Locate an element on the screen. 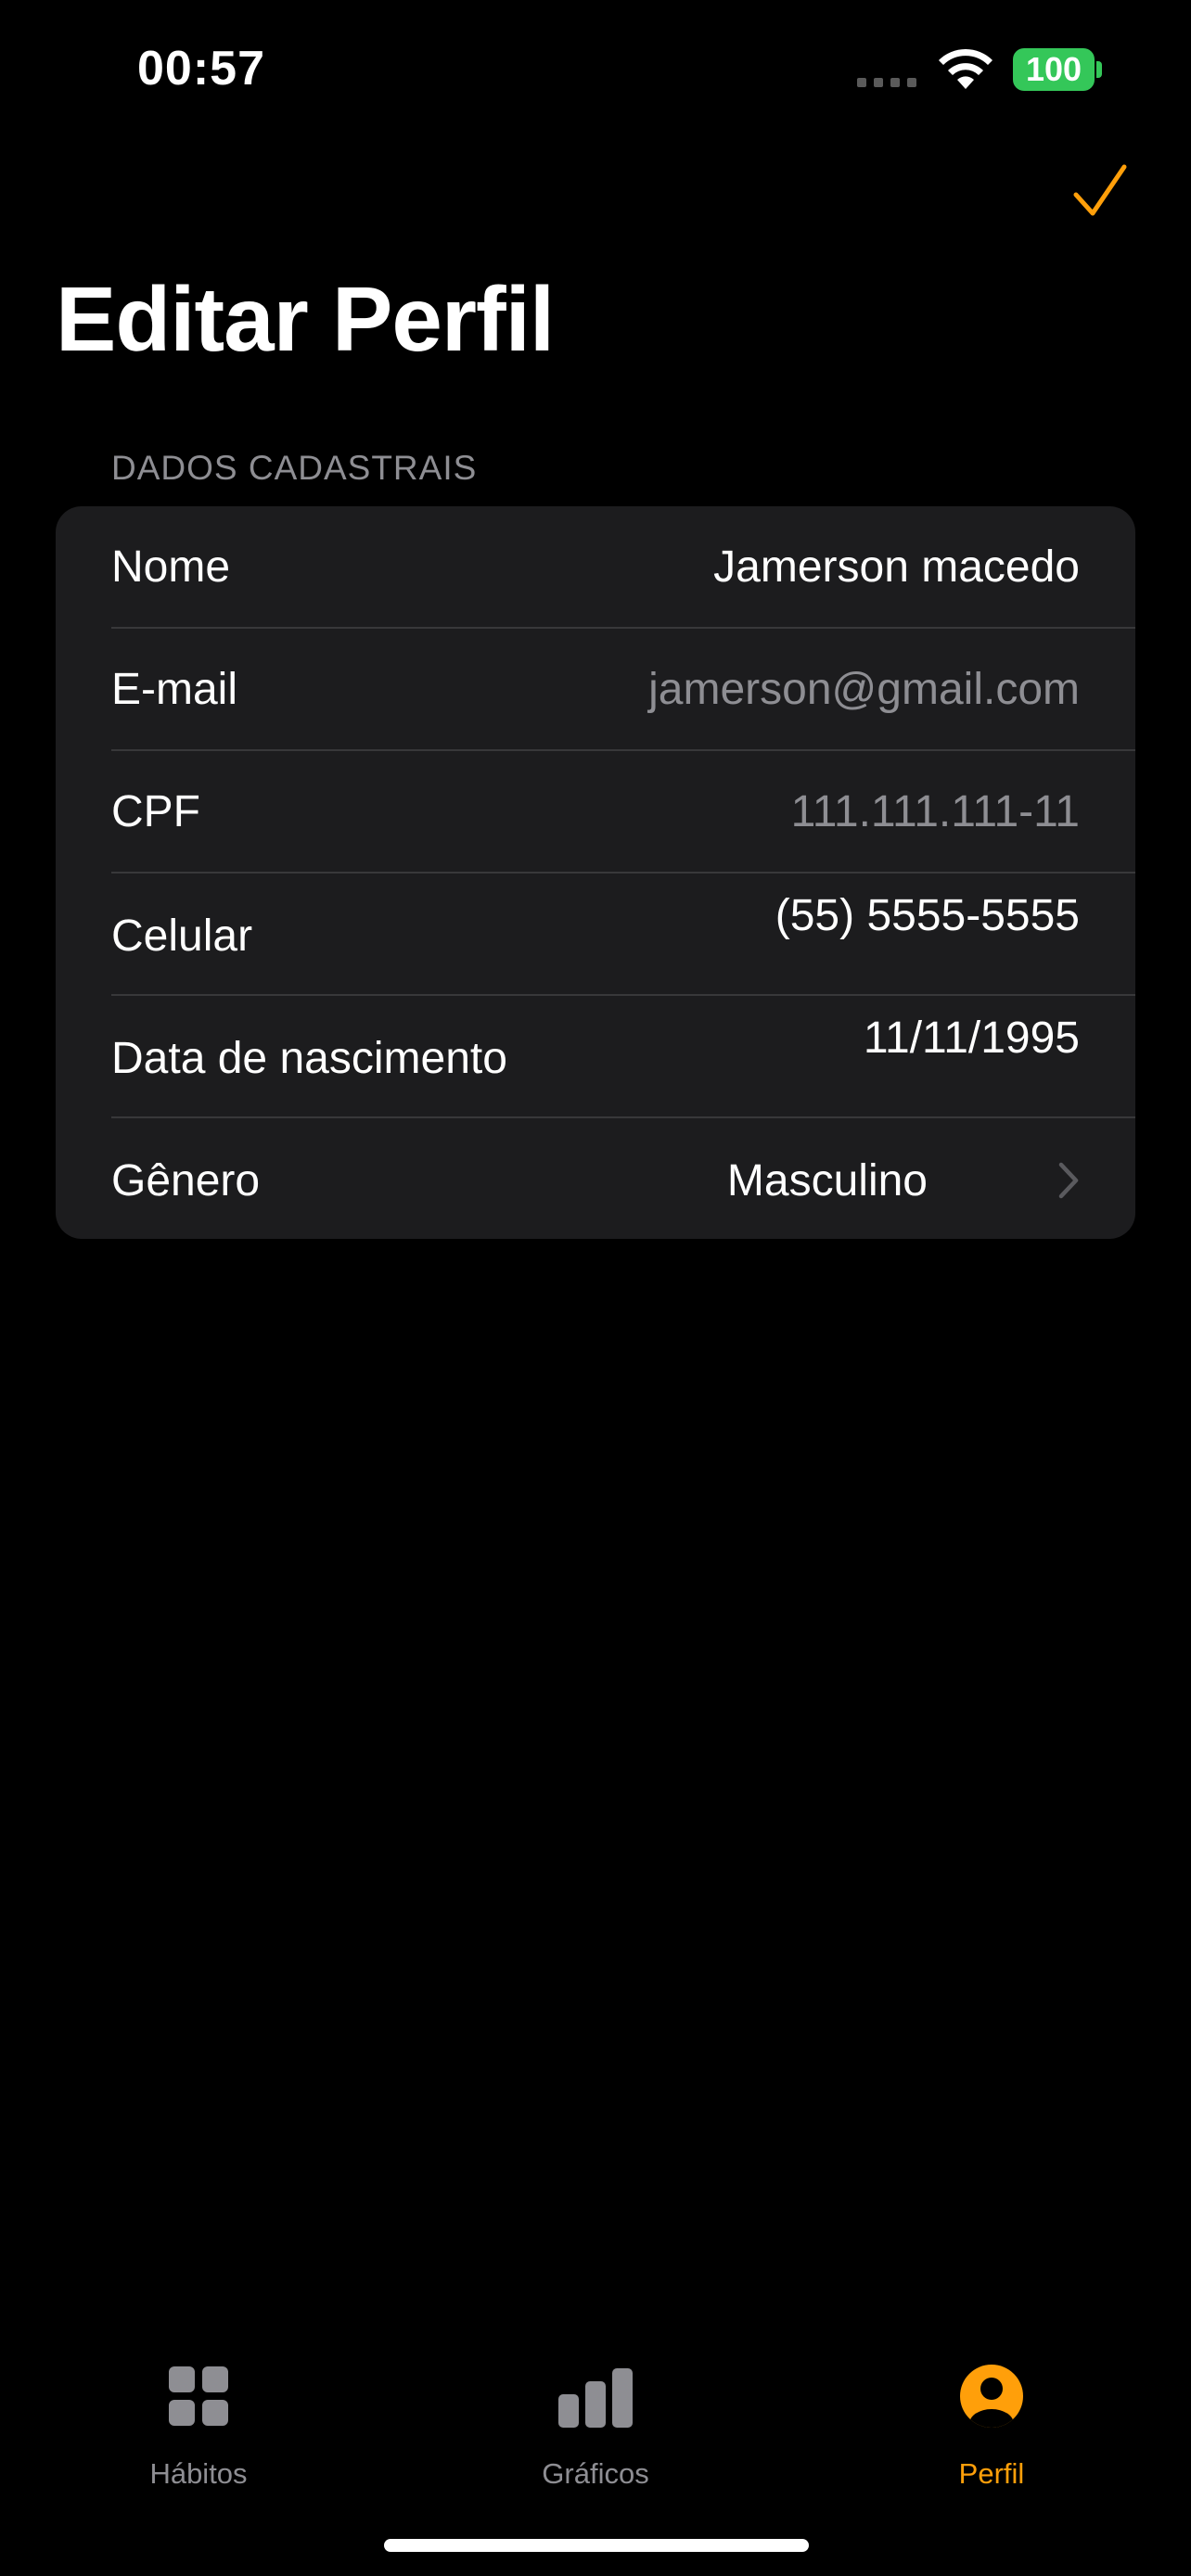  celular-input: (55) 5555-5555 is located at coordinates (927, 916).